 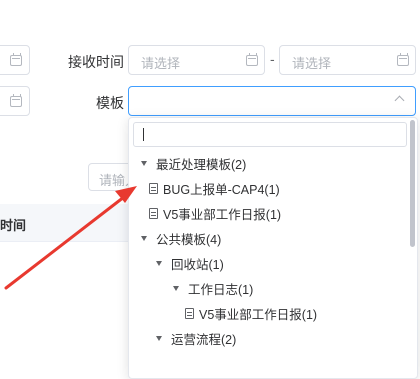 What do you see at coordinates (161, 63) in the screenshot?
I see `start-date-placeholder: 请选择` at bounding box center [161, 63].